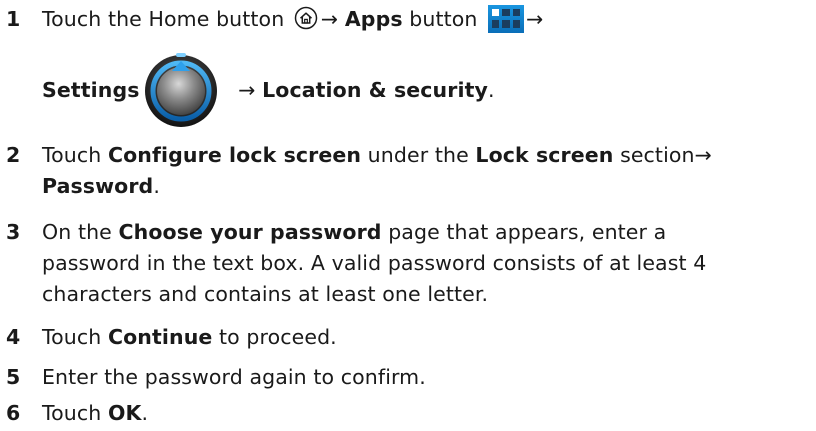 Image resolution: width=816 pixels, height=431 pixels. I want to click on step-text-fragment: under the, so click(418, 155).